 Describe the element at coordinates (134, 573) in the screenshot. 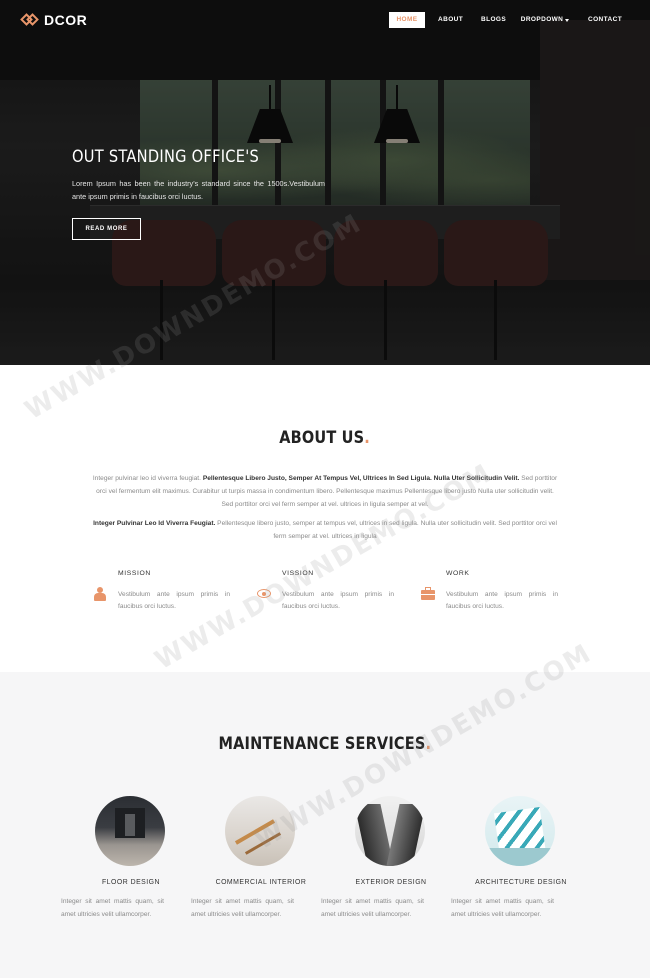

I see `feature-title: MISSION` at that location.